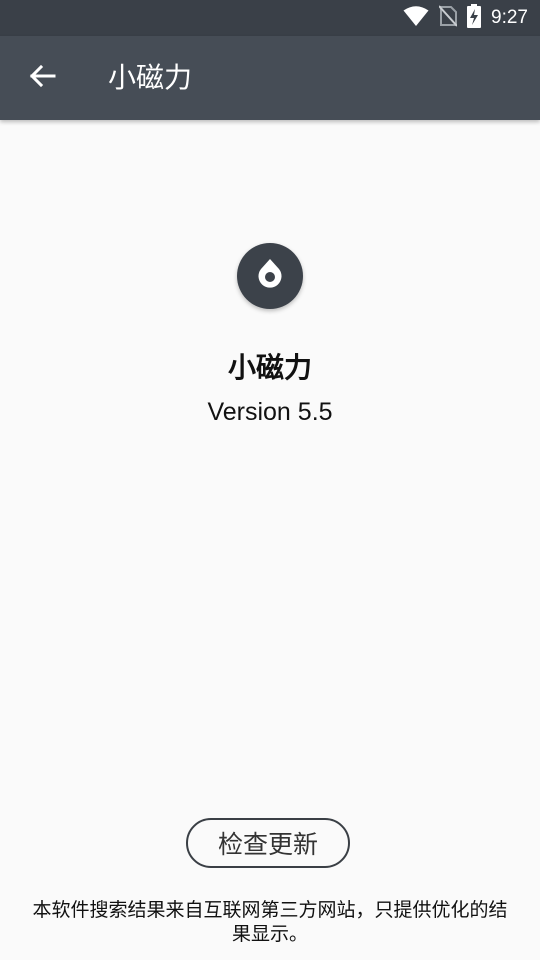  Describe the element at coordinates (270, 18) in the screenshot. I see `status-bar: 9:27` at that location.